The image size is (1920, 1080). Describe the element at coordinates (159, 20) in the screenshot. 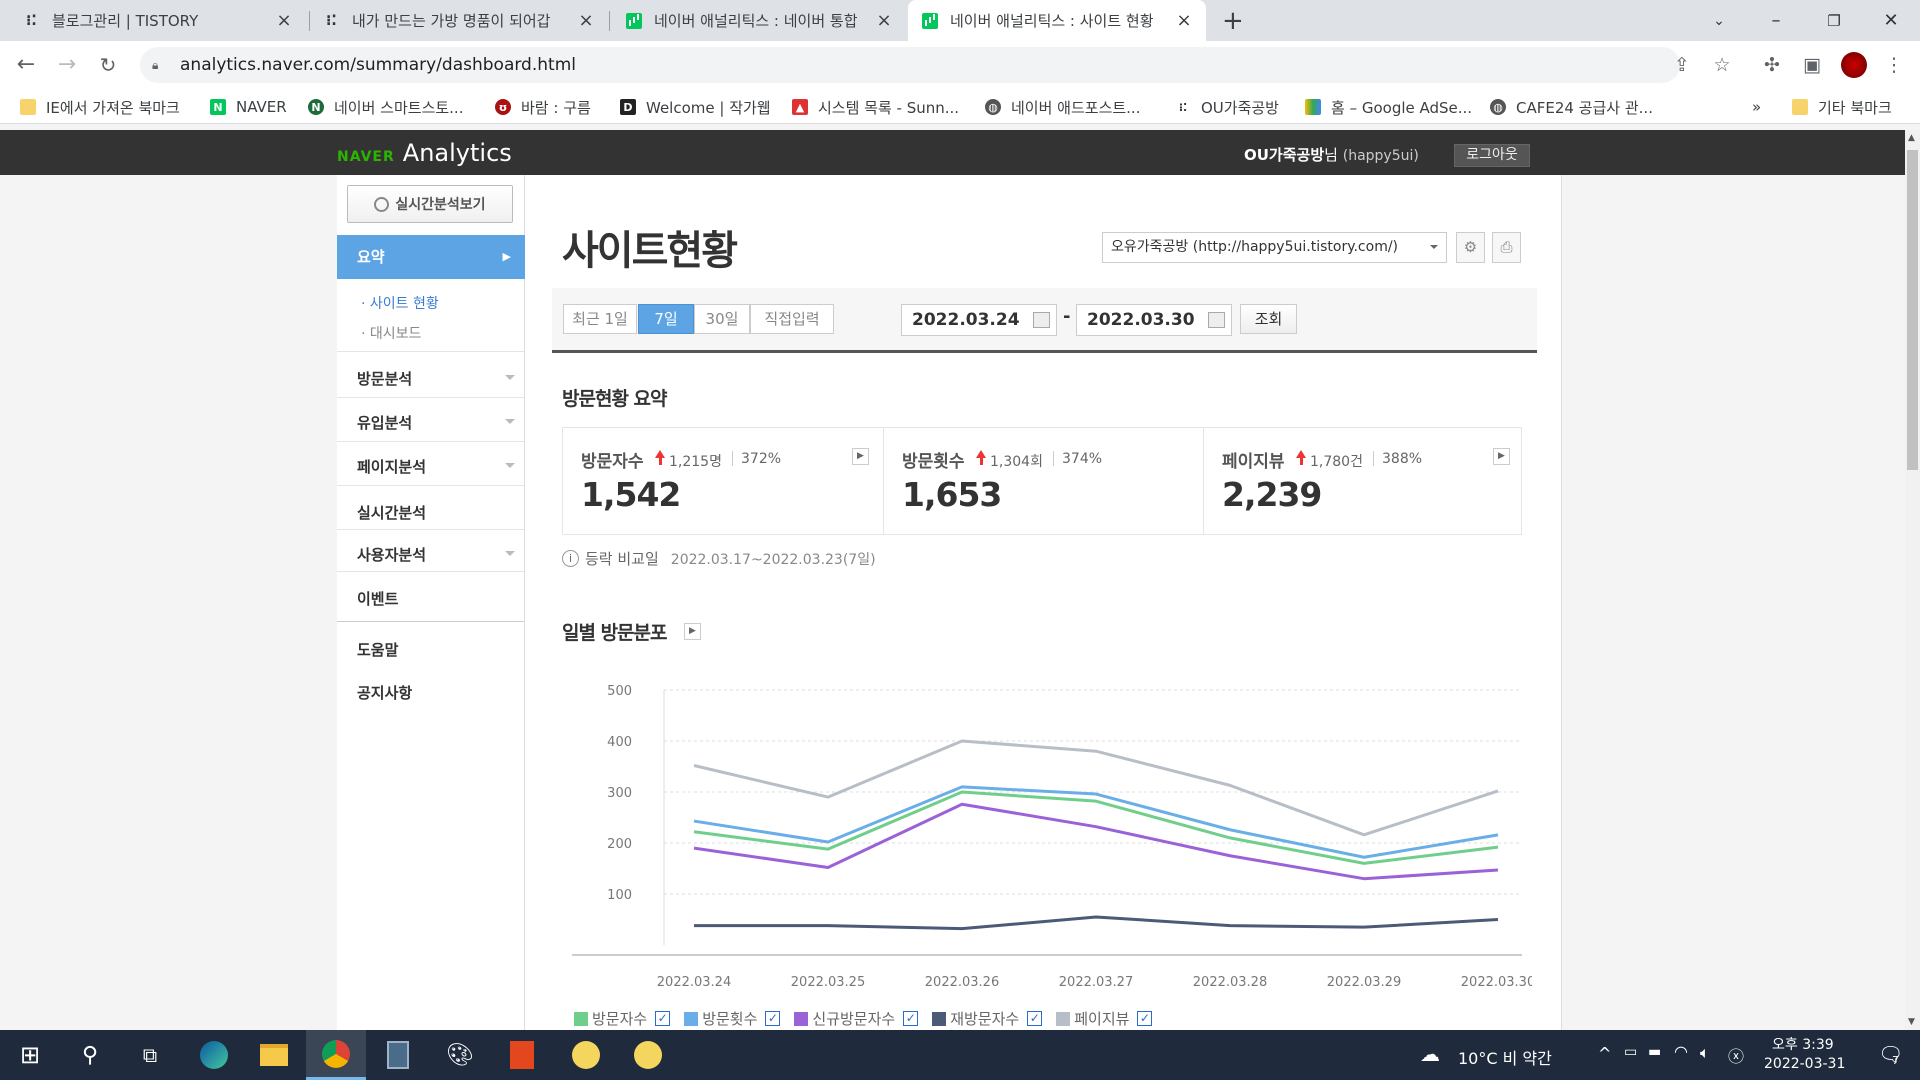

I see `tab-tistory: ⁝⁚ 블로그관리 | TISTORY ×` at that location.